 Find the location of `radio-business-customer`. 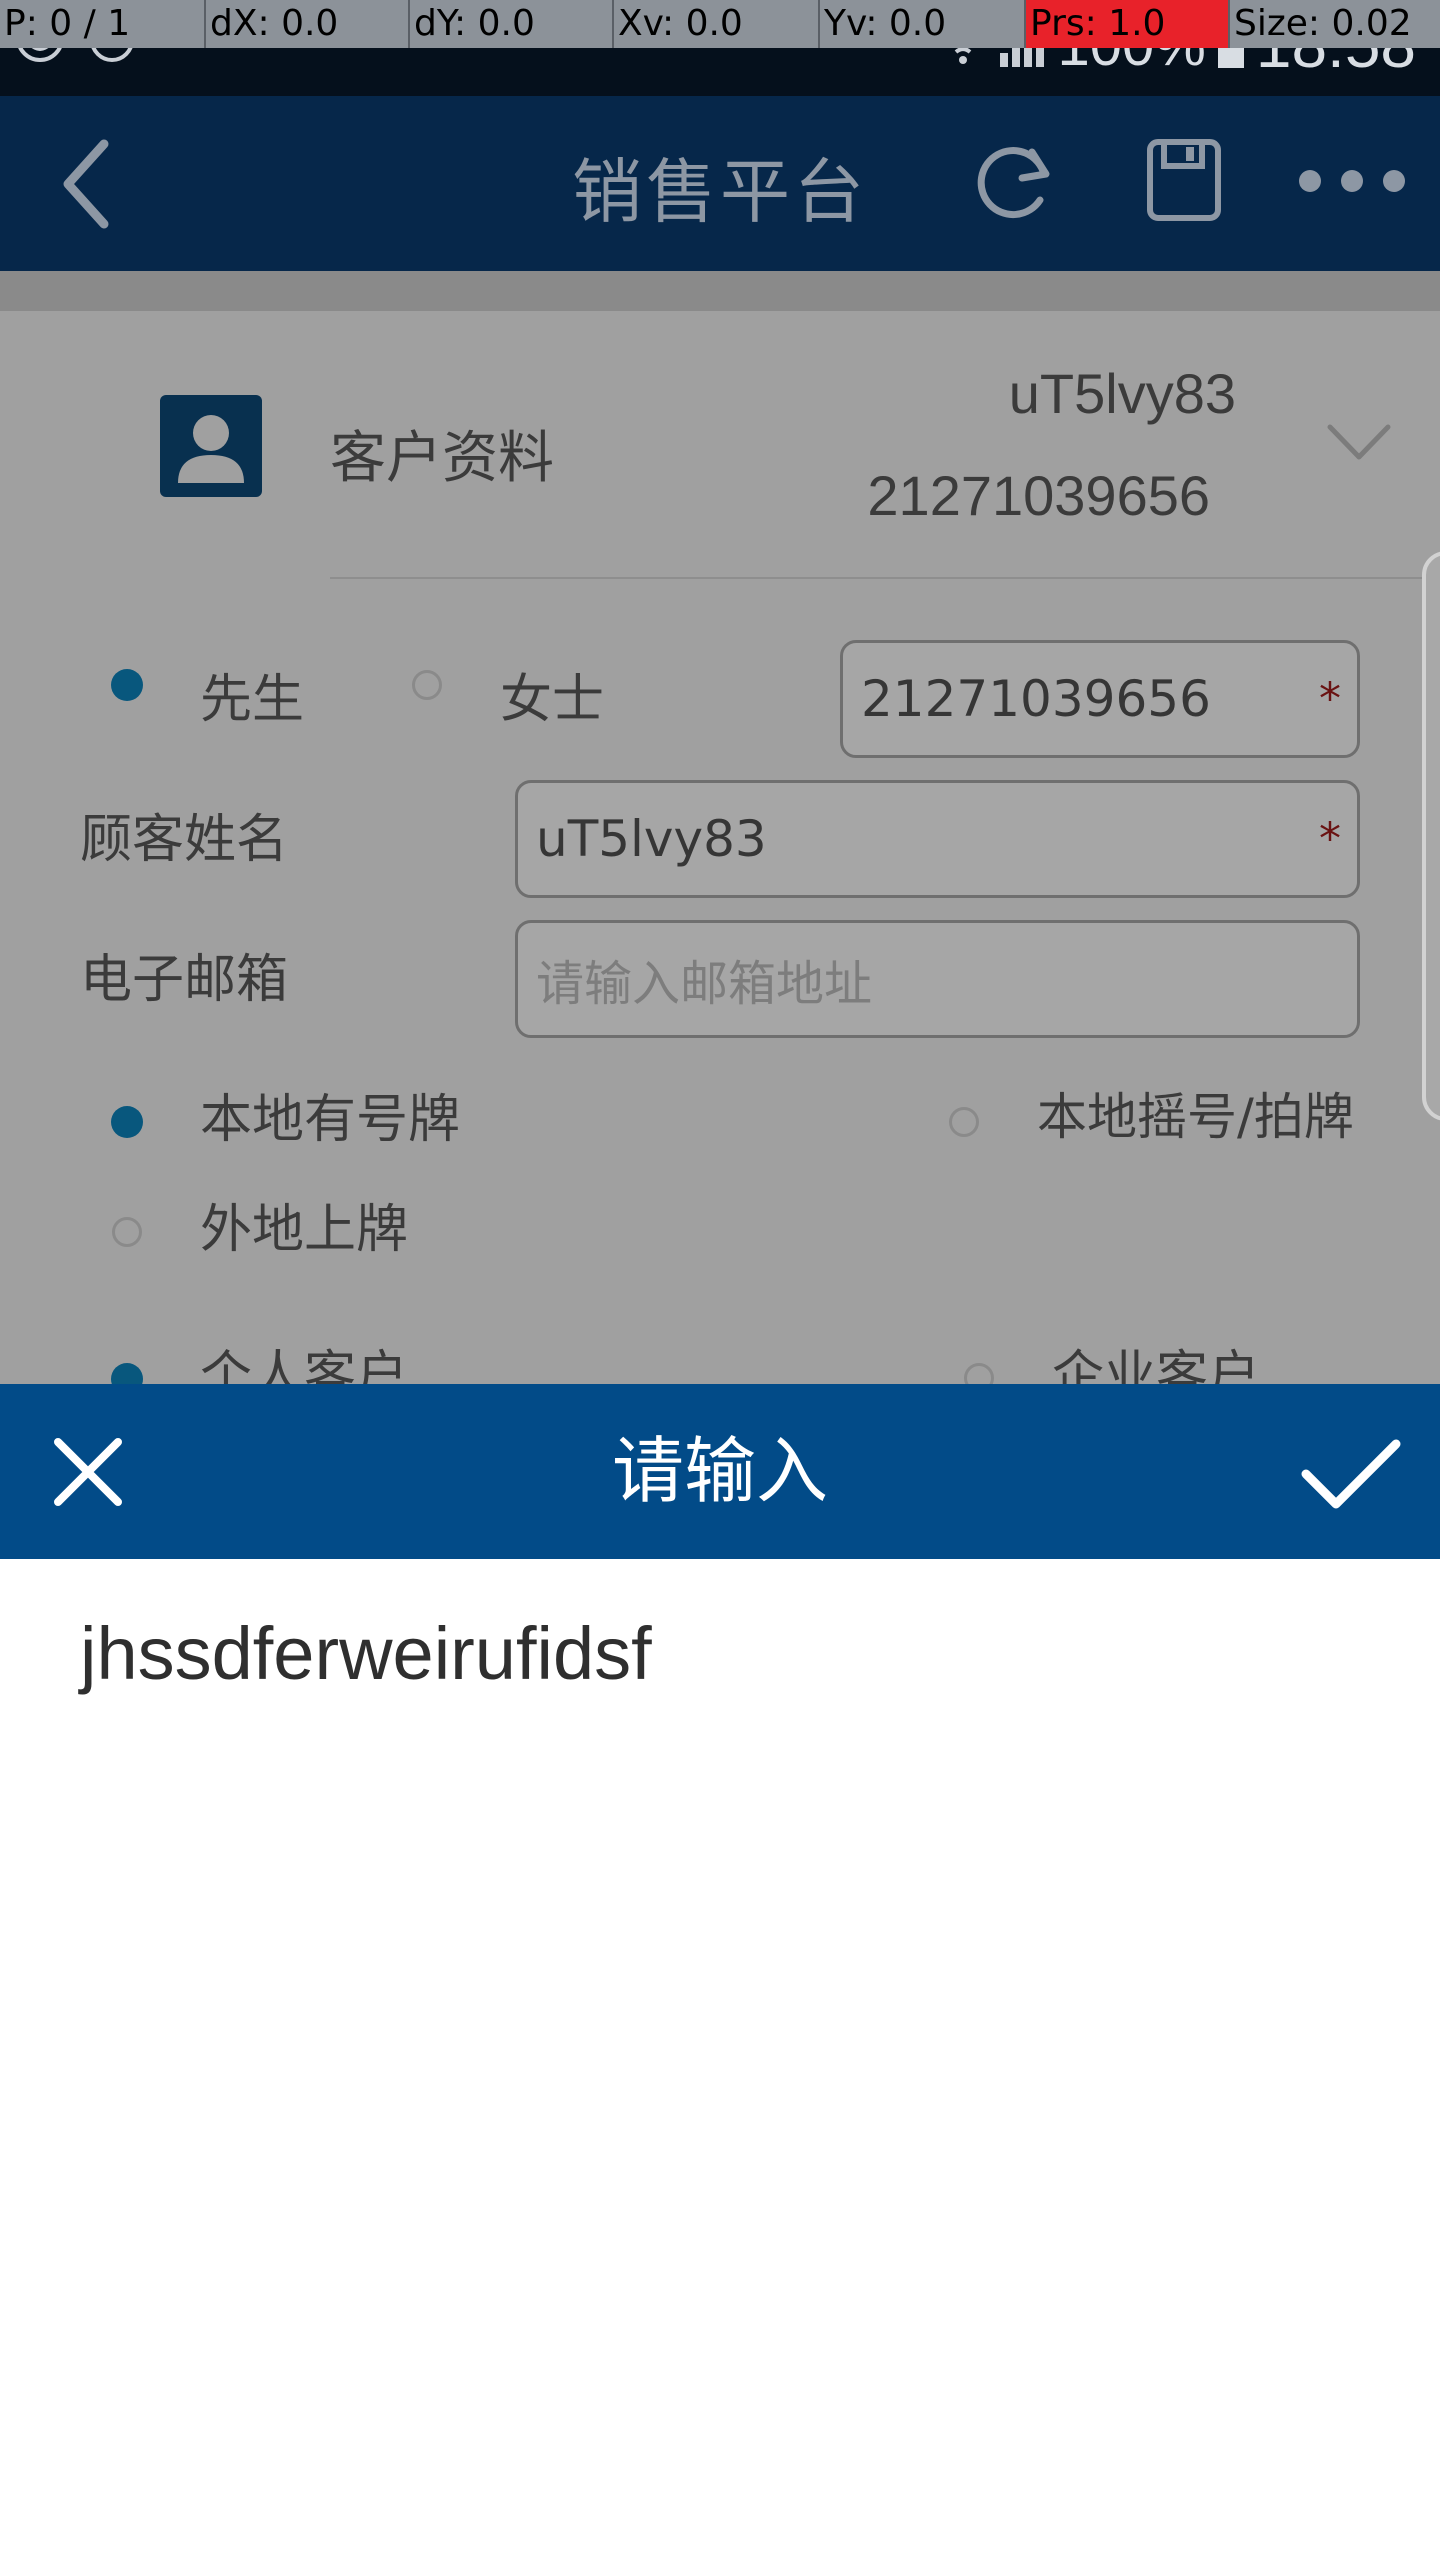

radio-business-customer is located at coordinates (979, 1373).